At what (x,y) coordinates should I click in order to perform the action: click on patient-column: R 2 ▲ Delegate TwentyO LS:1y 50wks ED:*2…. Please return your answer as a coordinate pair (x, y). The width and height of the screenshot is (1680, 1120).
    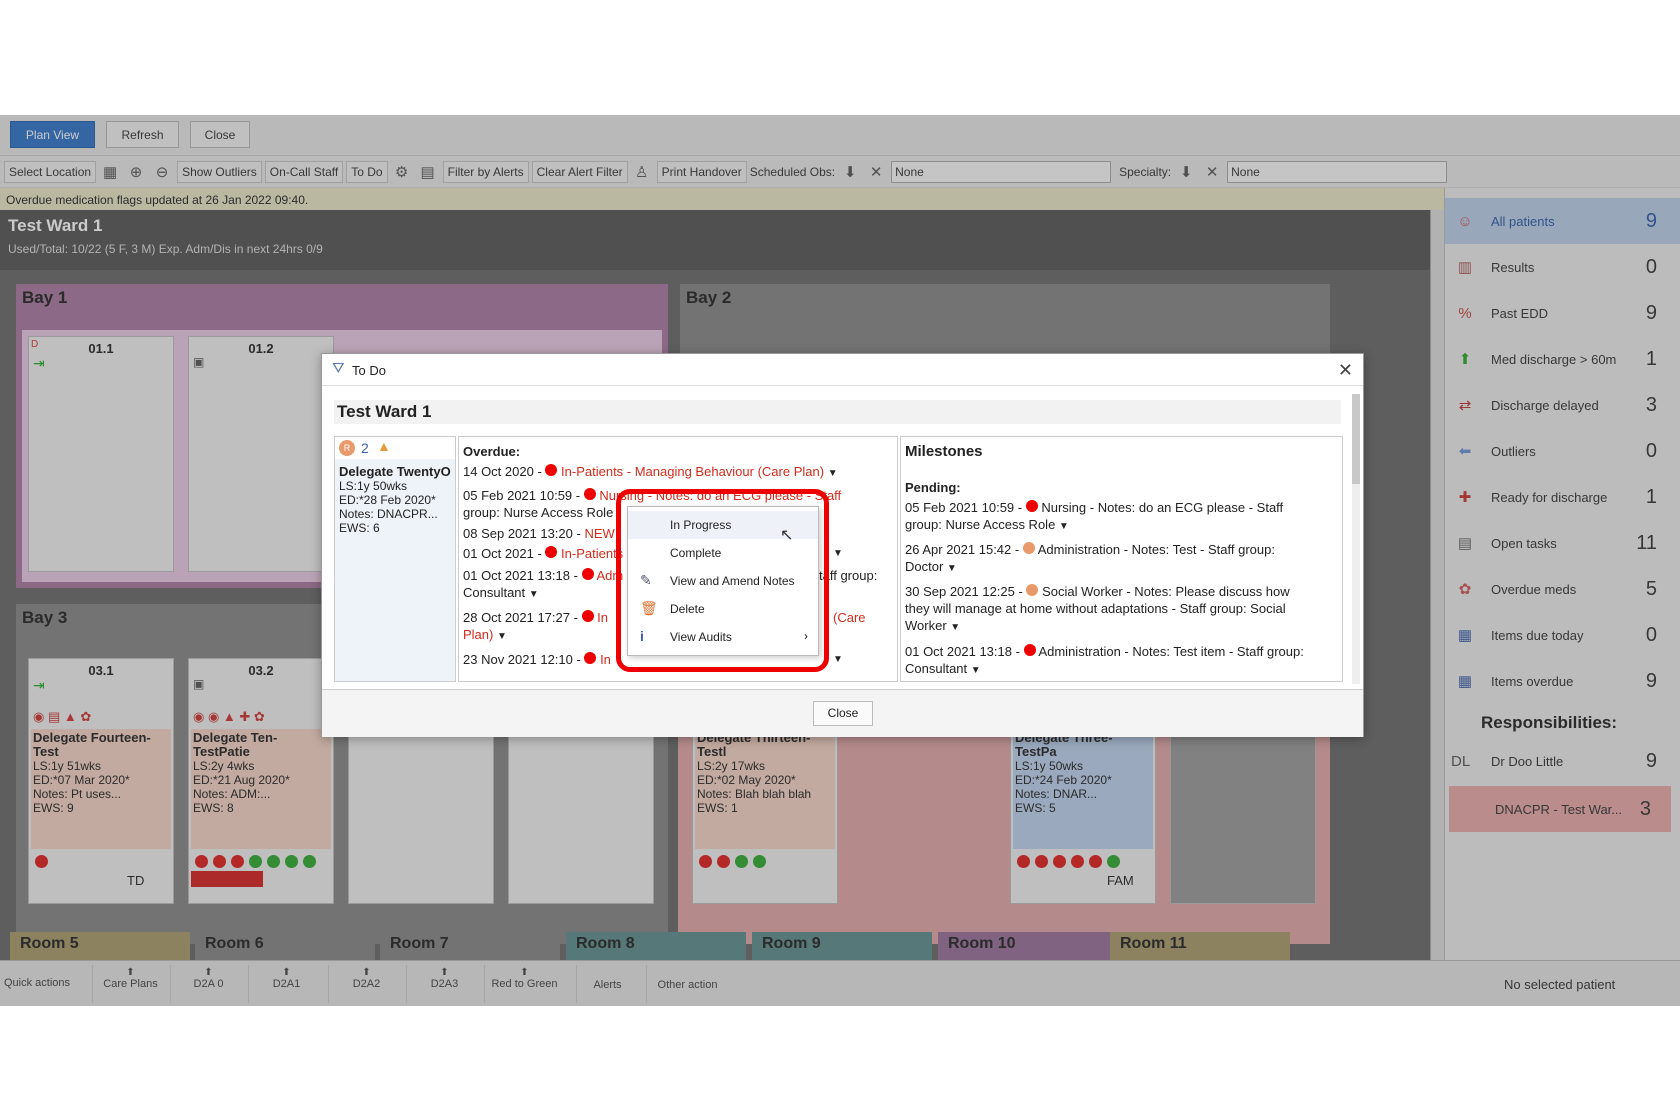
    Looking at the image, I should click on (395, 559).